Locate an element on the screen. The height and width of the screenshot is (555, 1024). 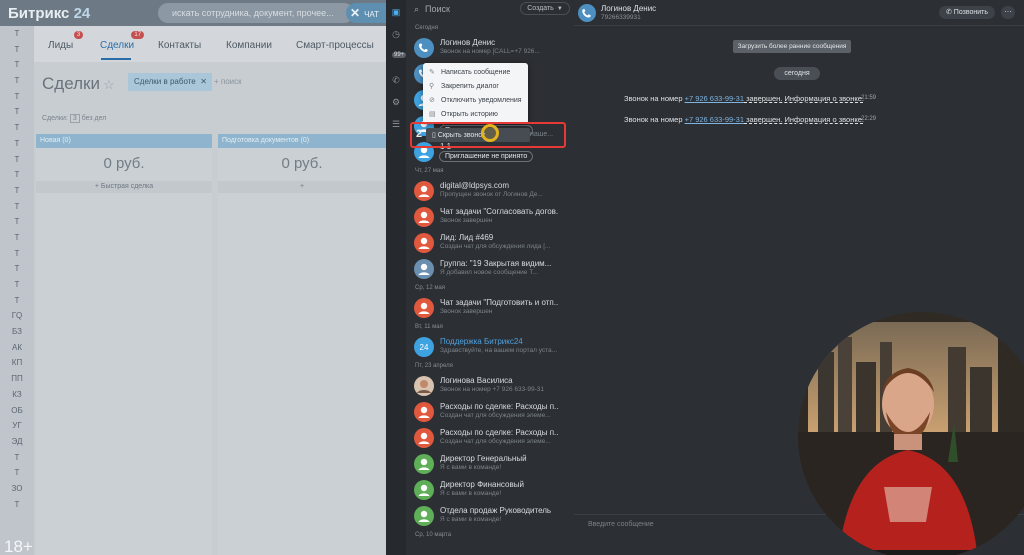
menu-item-open-history: ▤ Открыть историю is located at coordinates (463, 114).